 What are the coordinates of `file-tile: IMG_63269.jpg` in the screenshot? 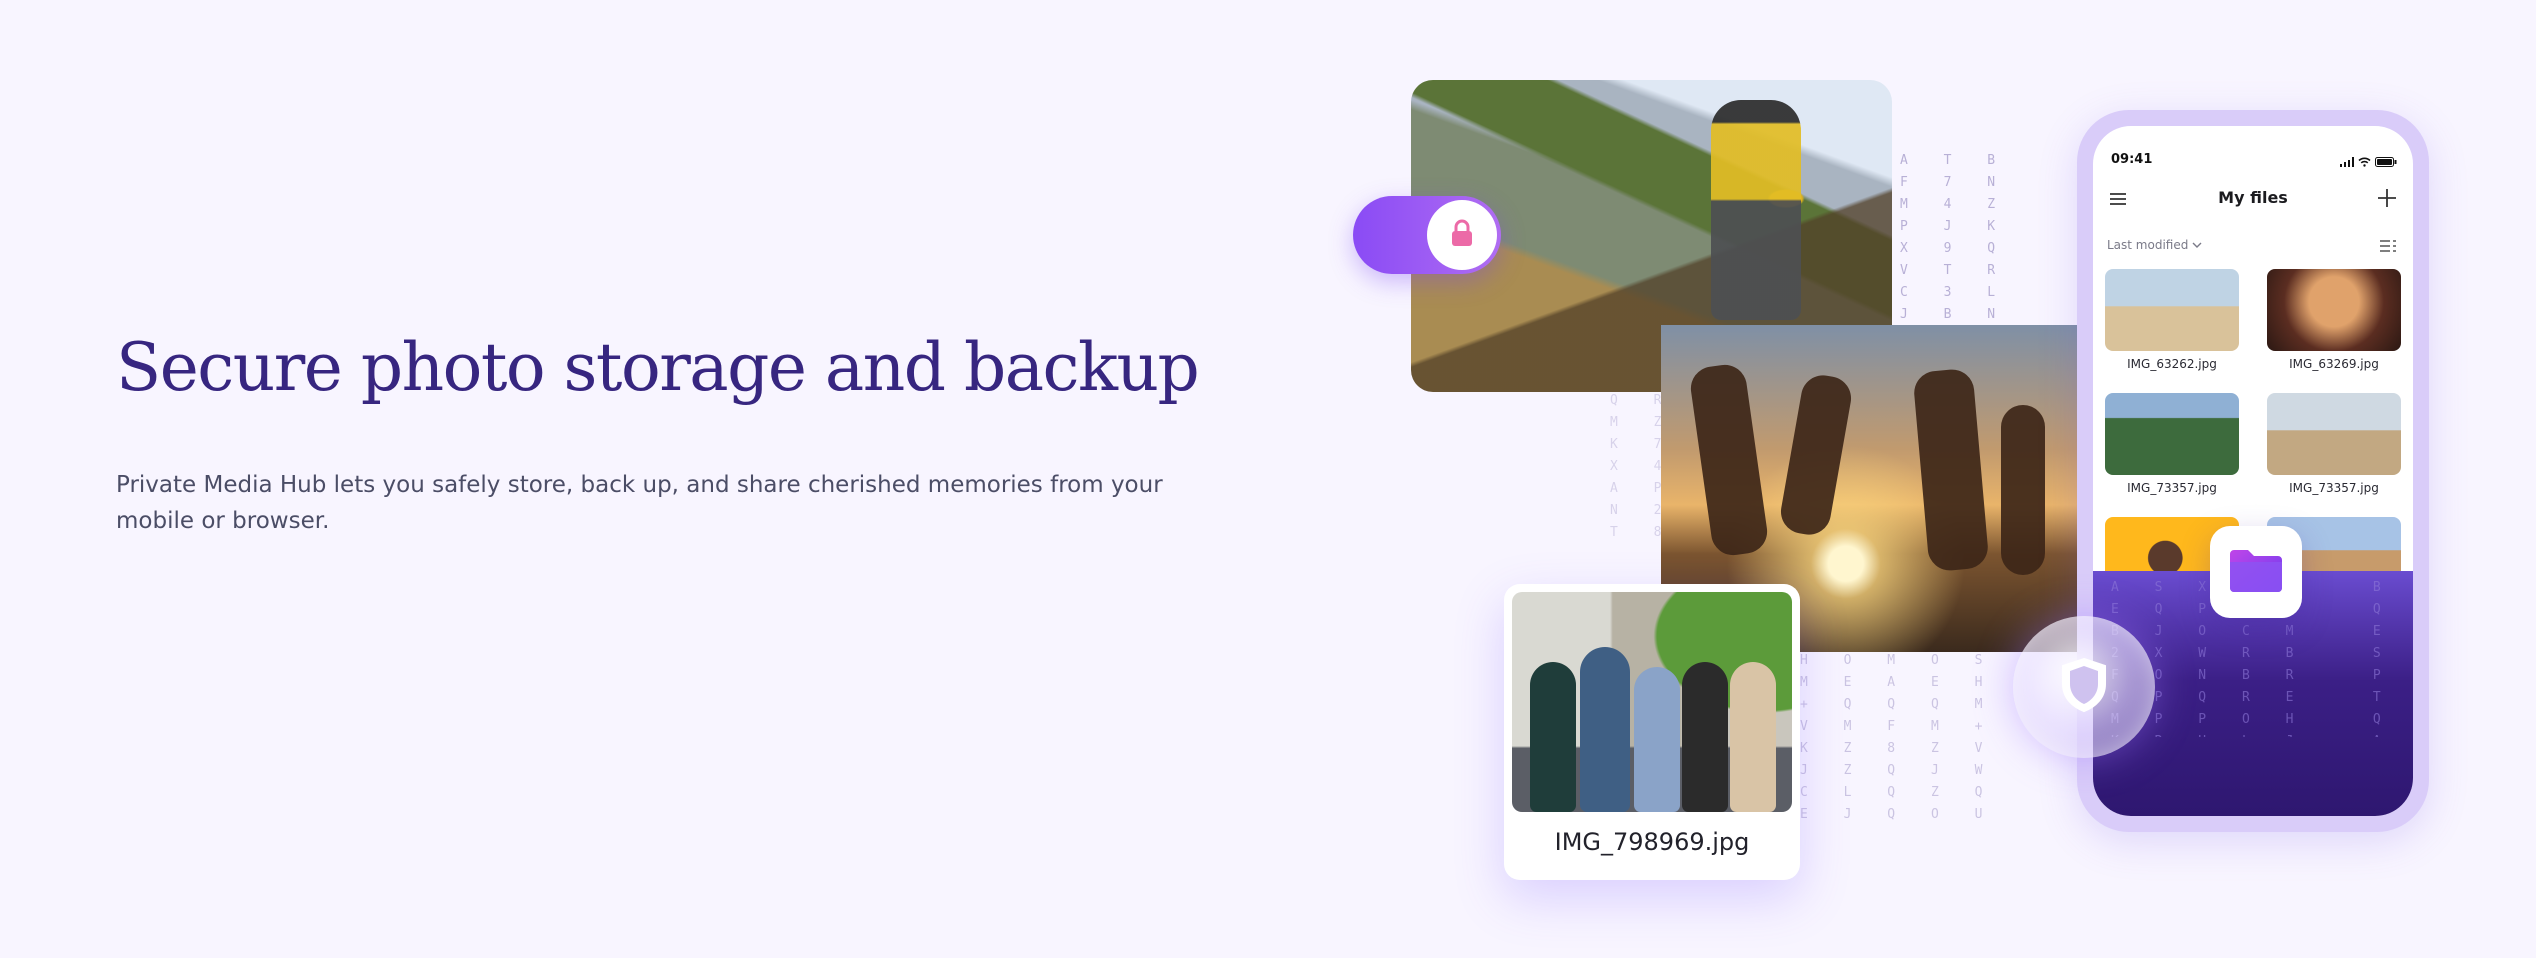 It's located at (2334, 320).